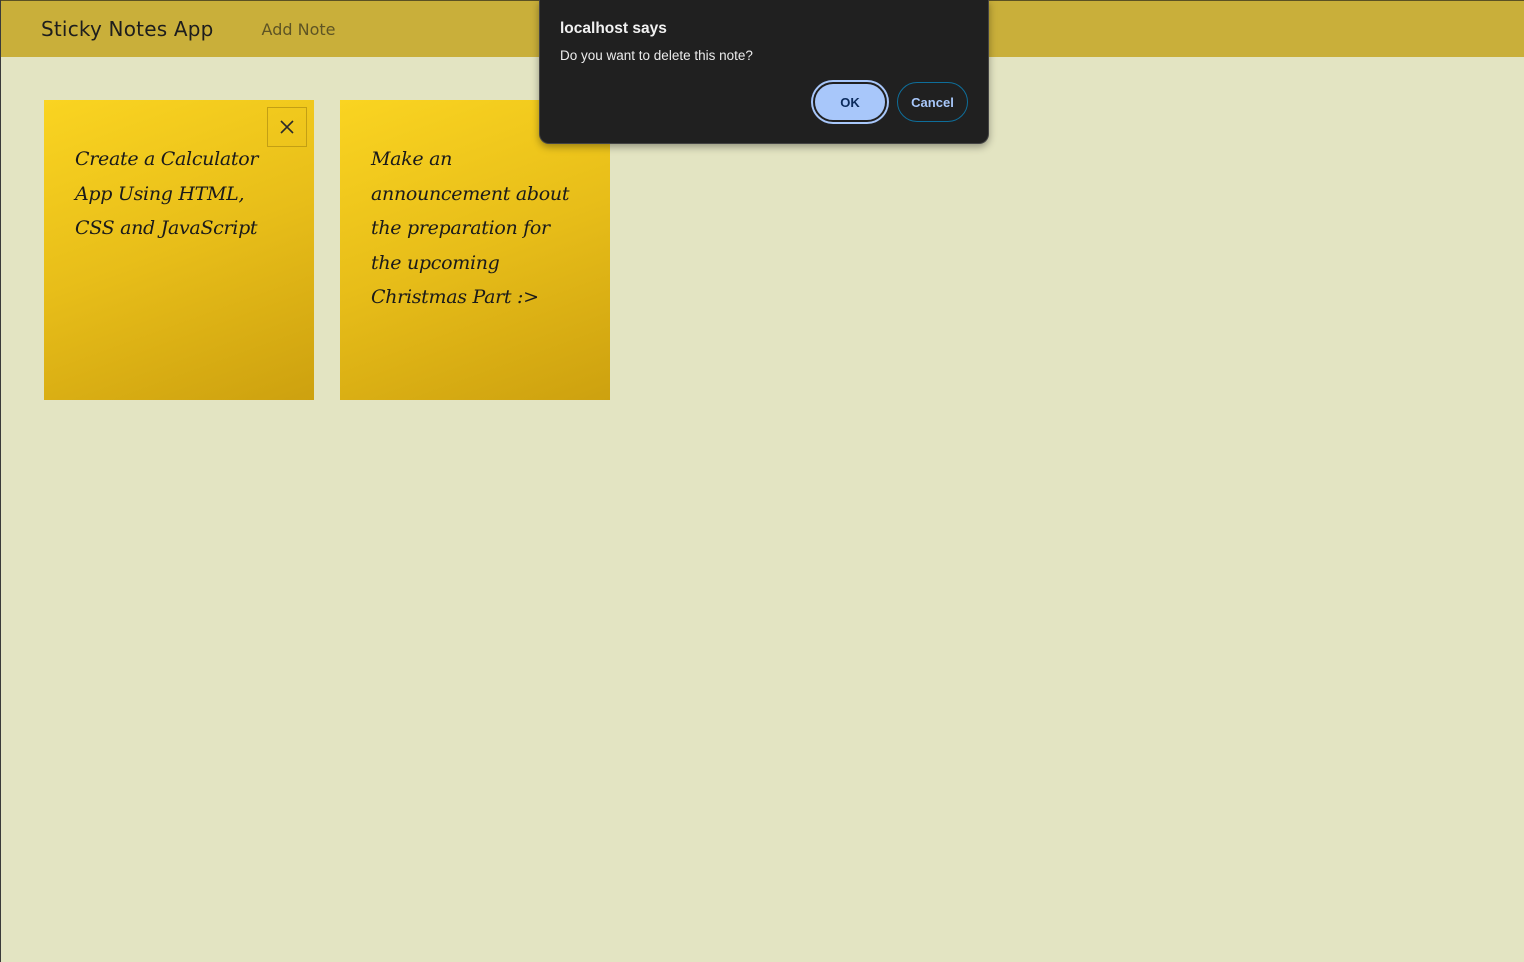 This screenshot has height=962, width=1524. What do you see at coordinates (127, 29) in the screenshot?
I see `app-title: Sticky Notes App` at bounding box center [127, 29].